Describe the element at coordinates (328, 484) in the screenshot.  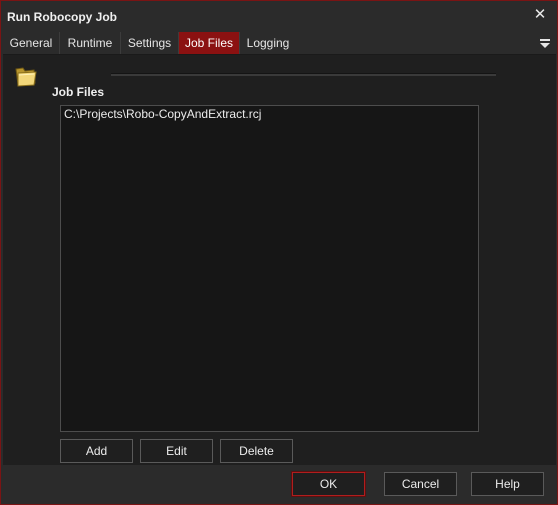
I see `ok-button: OK` at that location.